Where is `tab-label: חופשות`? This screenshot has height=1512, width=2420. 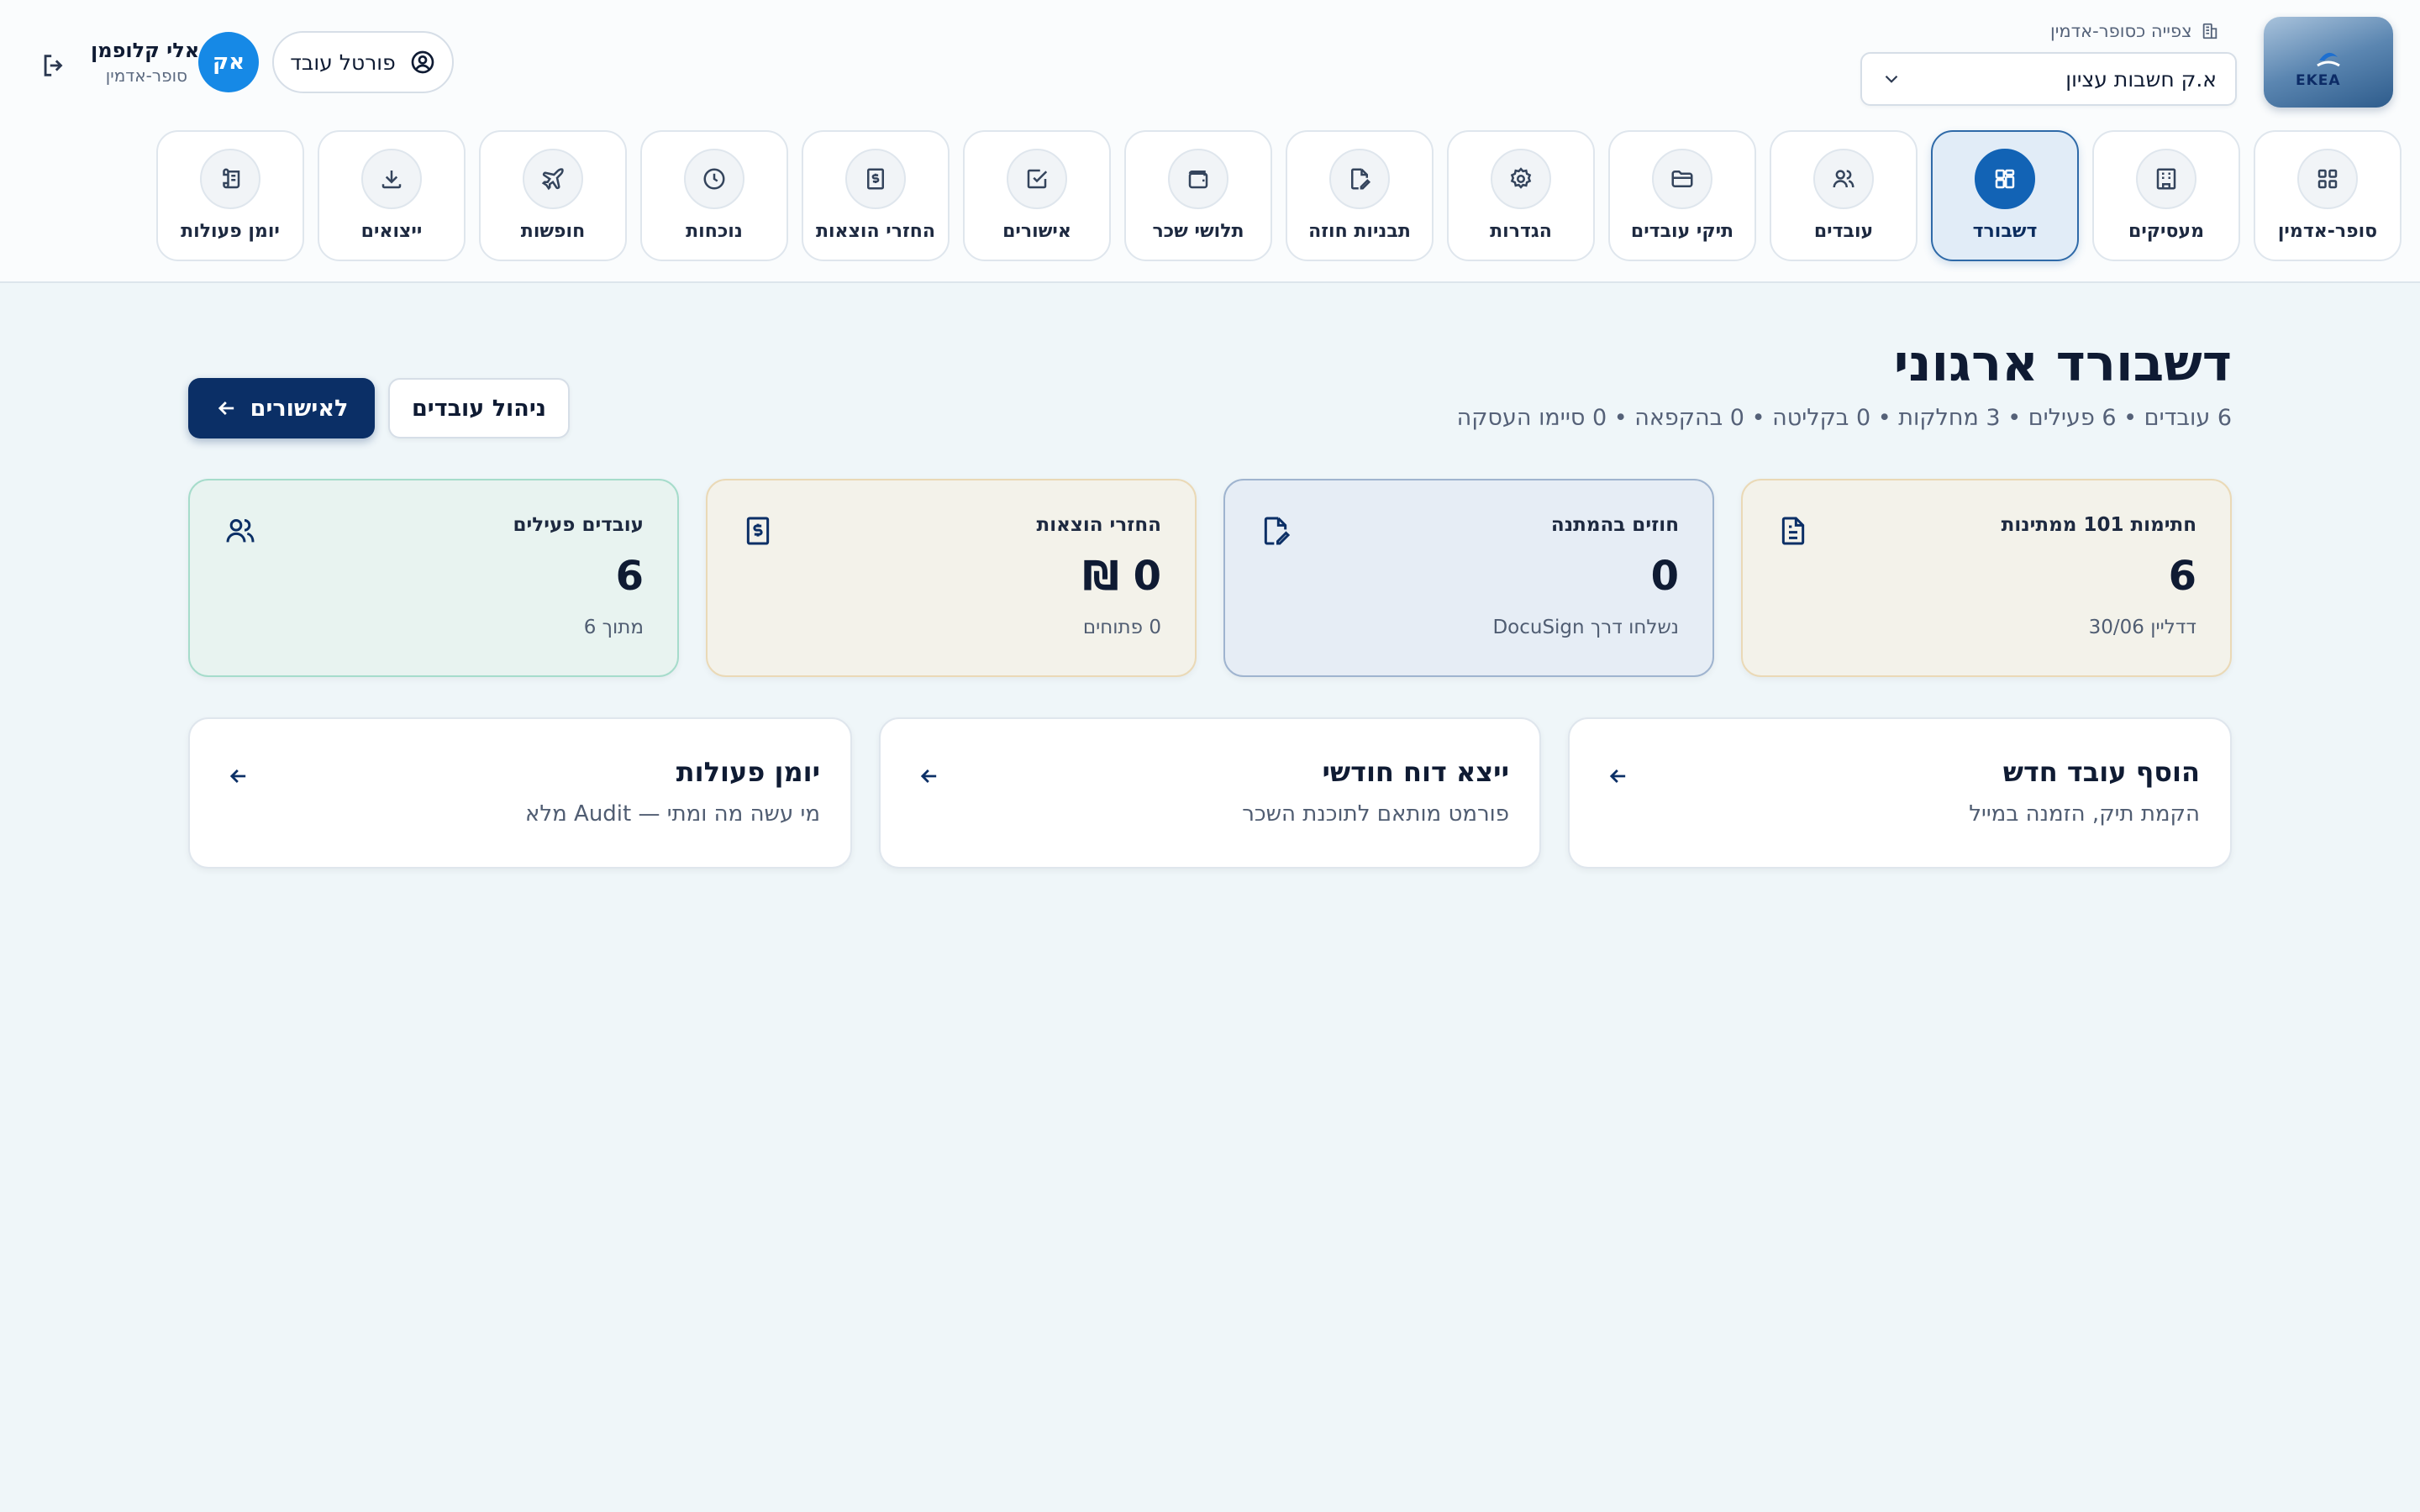
tab-label: חופשות is located at coordinates (553, 231).